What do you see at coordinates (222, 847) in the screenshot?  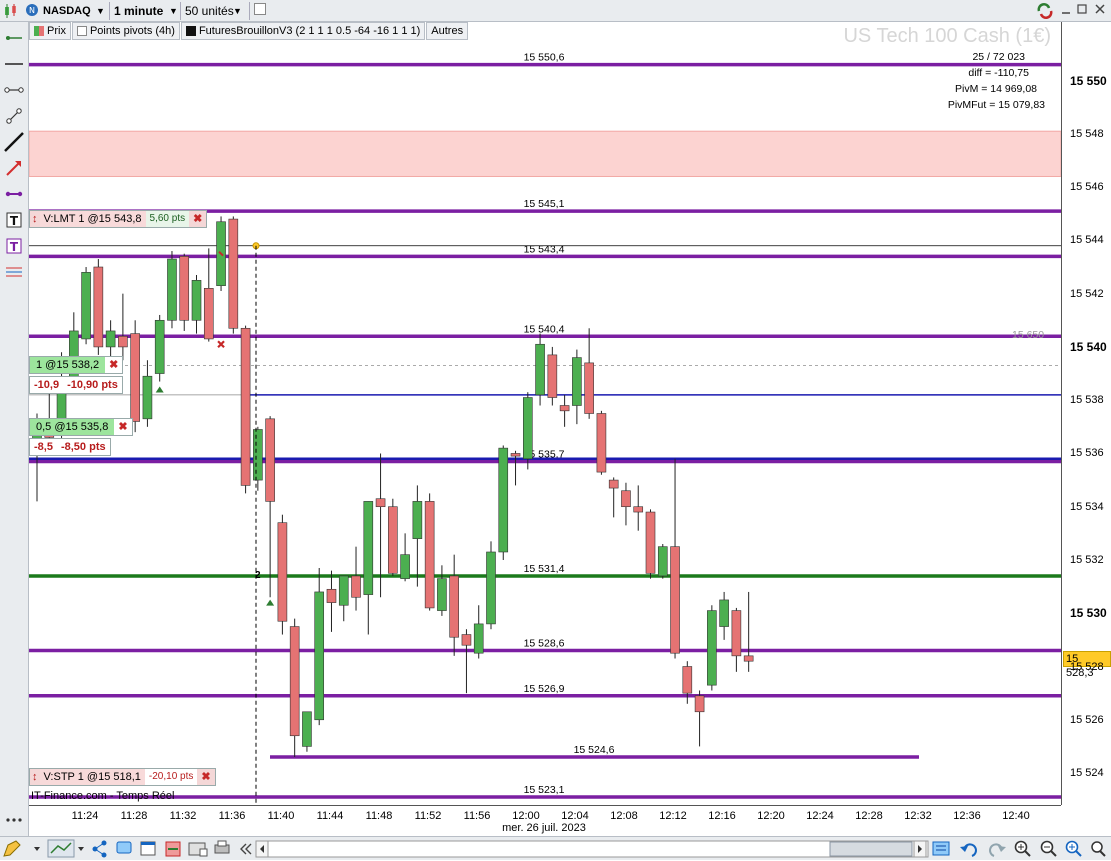 I see `print-icon` at bounding box center [222, 847].